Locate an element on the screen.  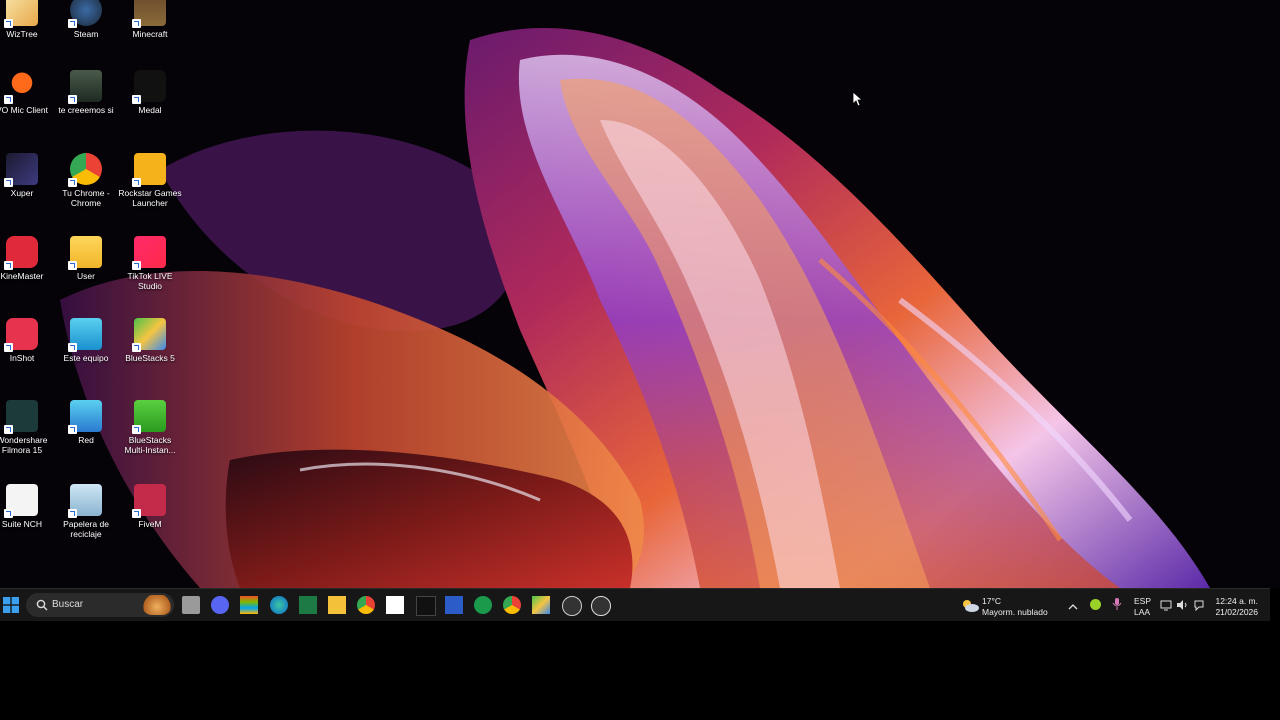
start-button is located at coordinates (11, 605).